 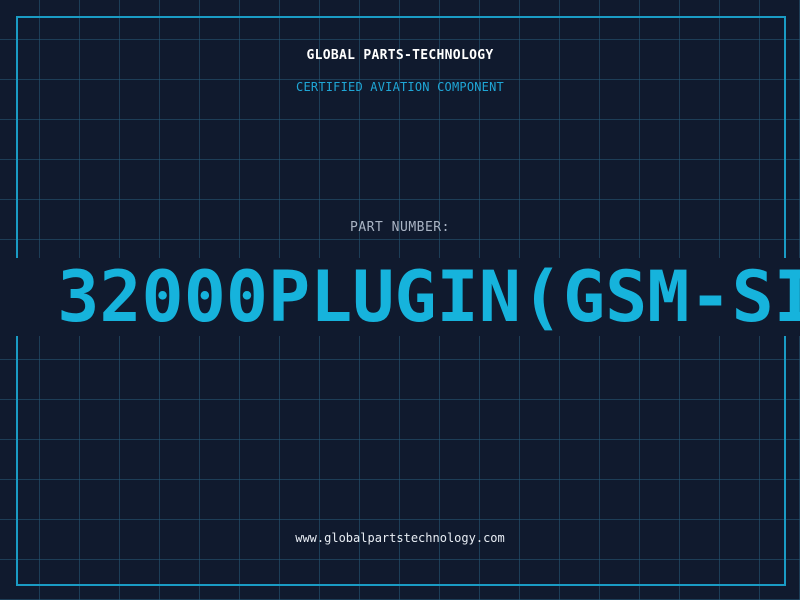 What do you see at coordinates (400, 87) in the screenshot?
I see `certification-tagline: CERTIFIED AVIATION COMPONENT` at bounding box center [400, 87].